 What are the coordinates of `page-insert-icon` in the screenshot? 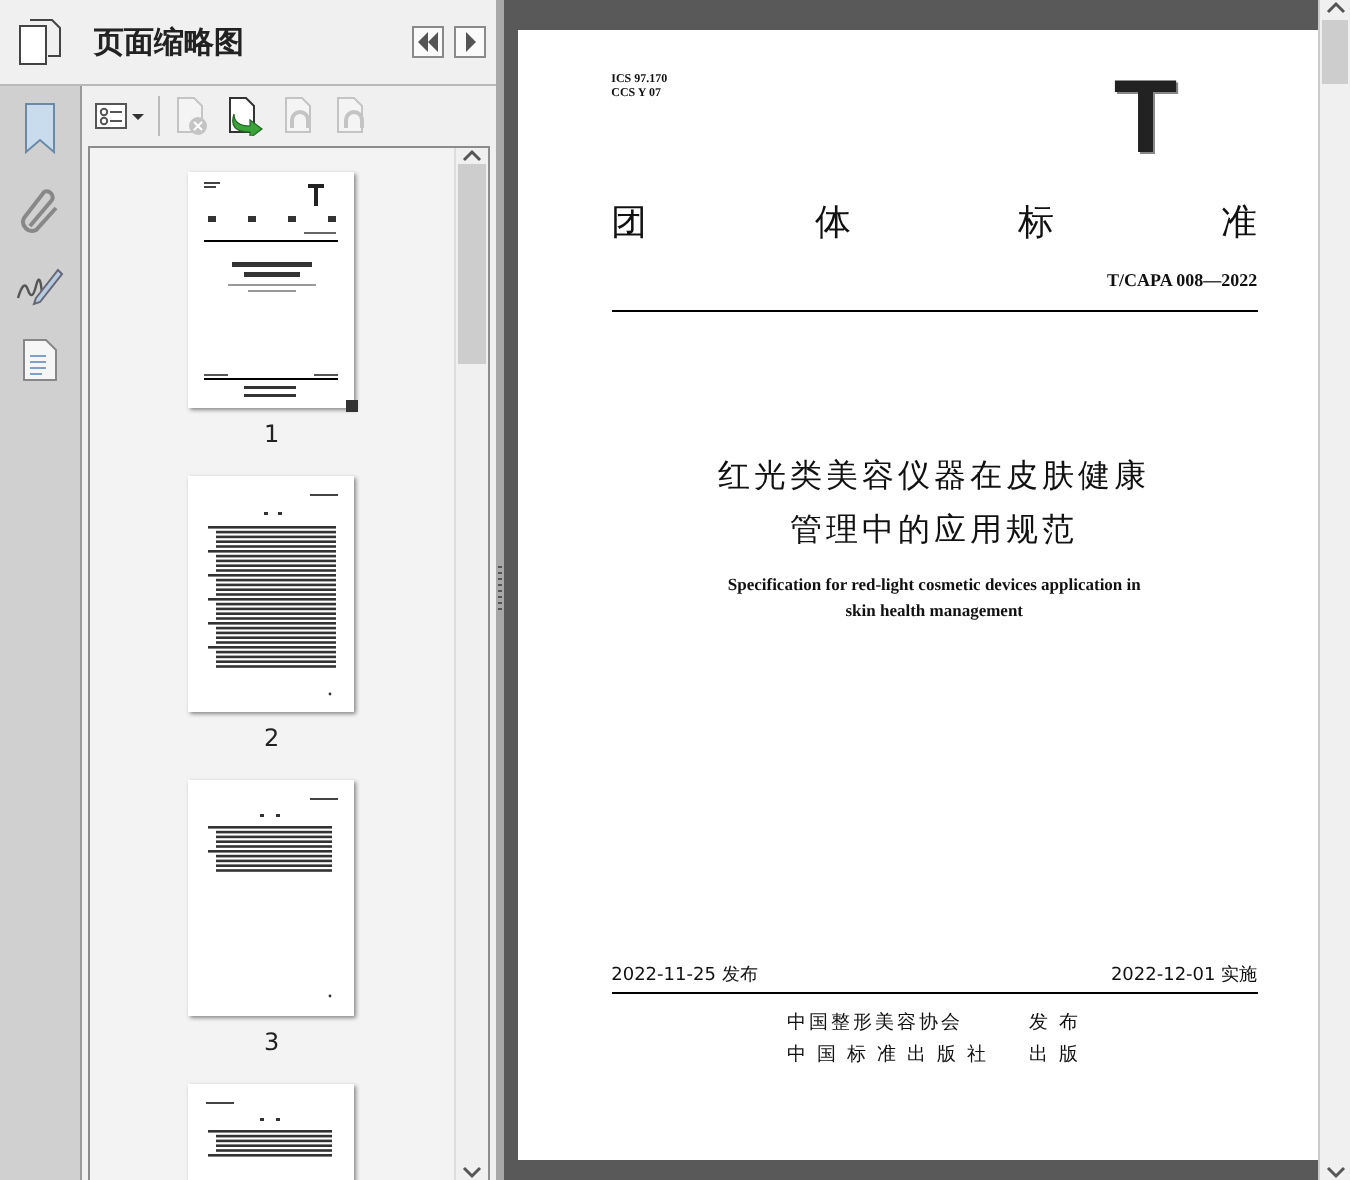 It's located at (246, 116).